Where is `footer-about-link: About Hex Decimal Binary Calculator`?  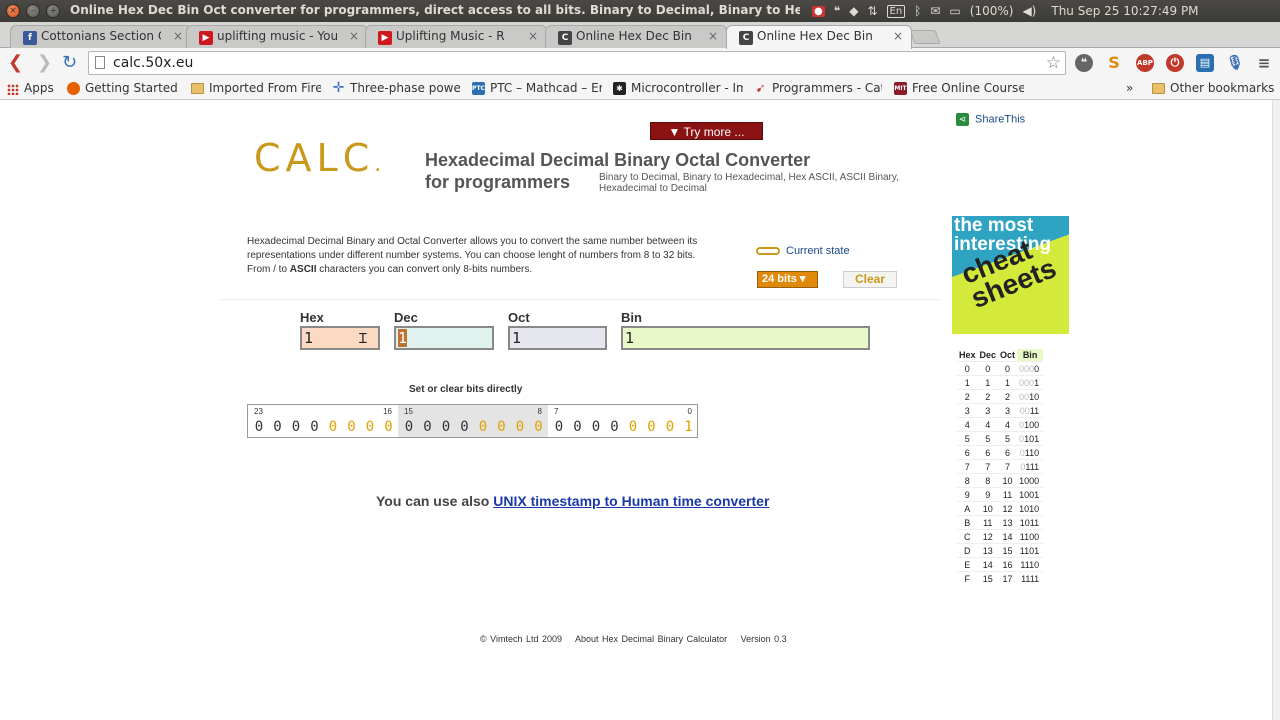
footer-about-link: About Hex Decimal Binary Calculator is located at coordinates (651, 639).